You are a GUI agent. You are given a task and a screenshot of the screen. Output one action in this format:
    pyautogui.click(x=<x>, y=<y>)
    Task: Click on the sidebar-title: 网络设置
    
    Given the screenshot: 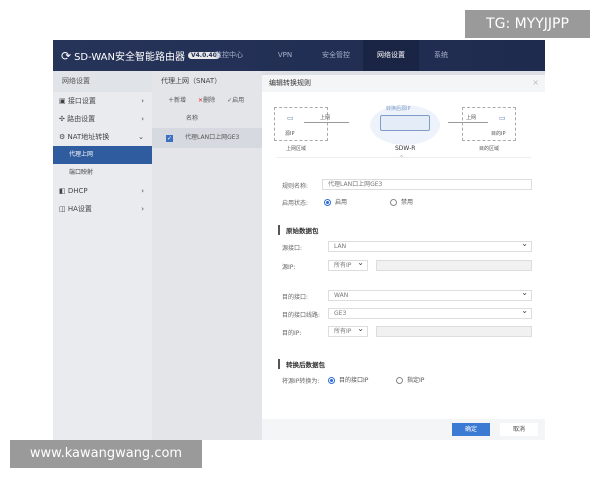 What is the action you would take?
    pyautogui.click(x=102, y=81)
    